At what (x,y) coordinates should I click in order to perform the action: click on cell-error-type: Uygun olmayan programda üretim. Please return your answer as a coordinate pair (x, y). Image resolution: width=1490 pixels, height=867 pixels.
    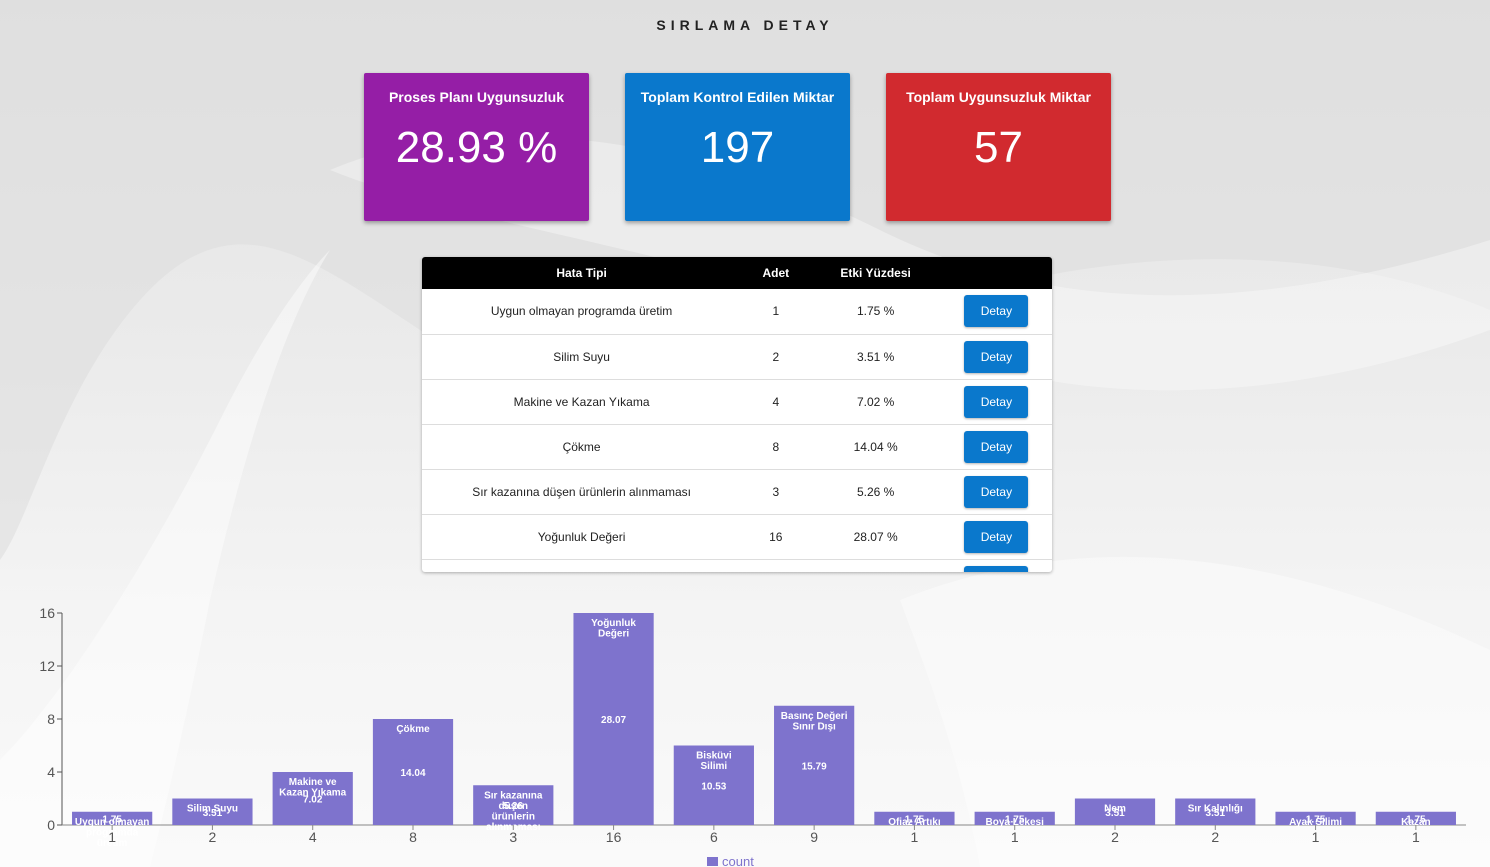
    Looking at the image, I should click on (581, 311).